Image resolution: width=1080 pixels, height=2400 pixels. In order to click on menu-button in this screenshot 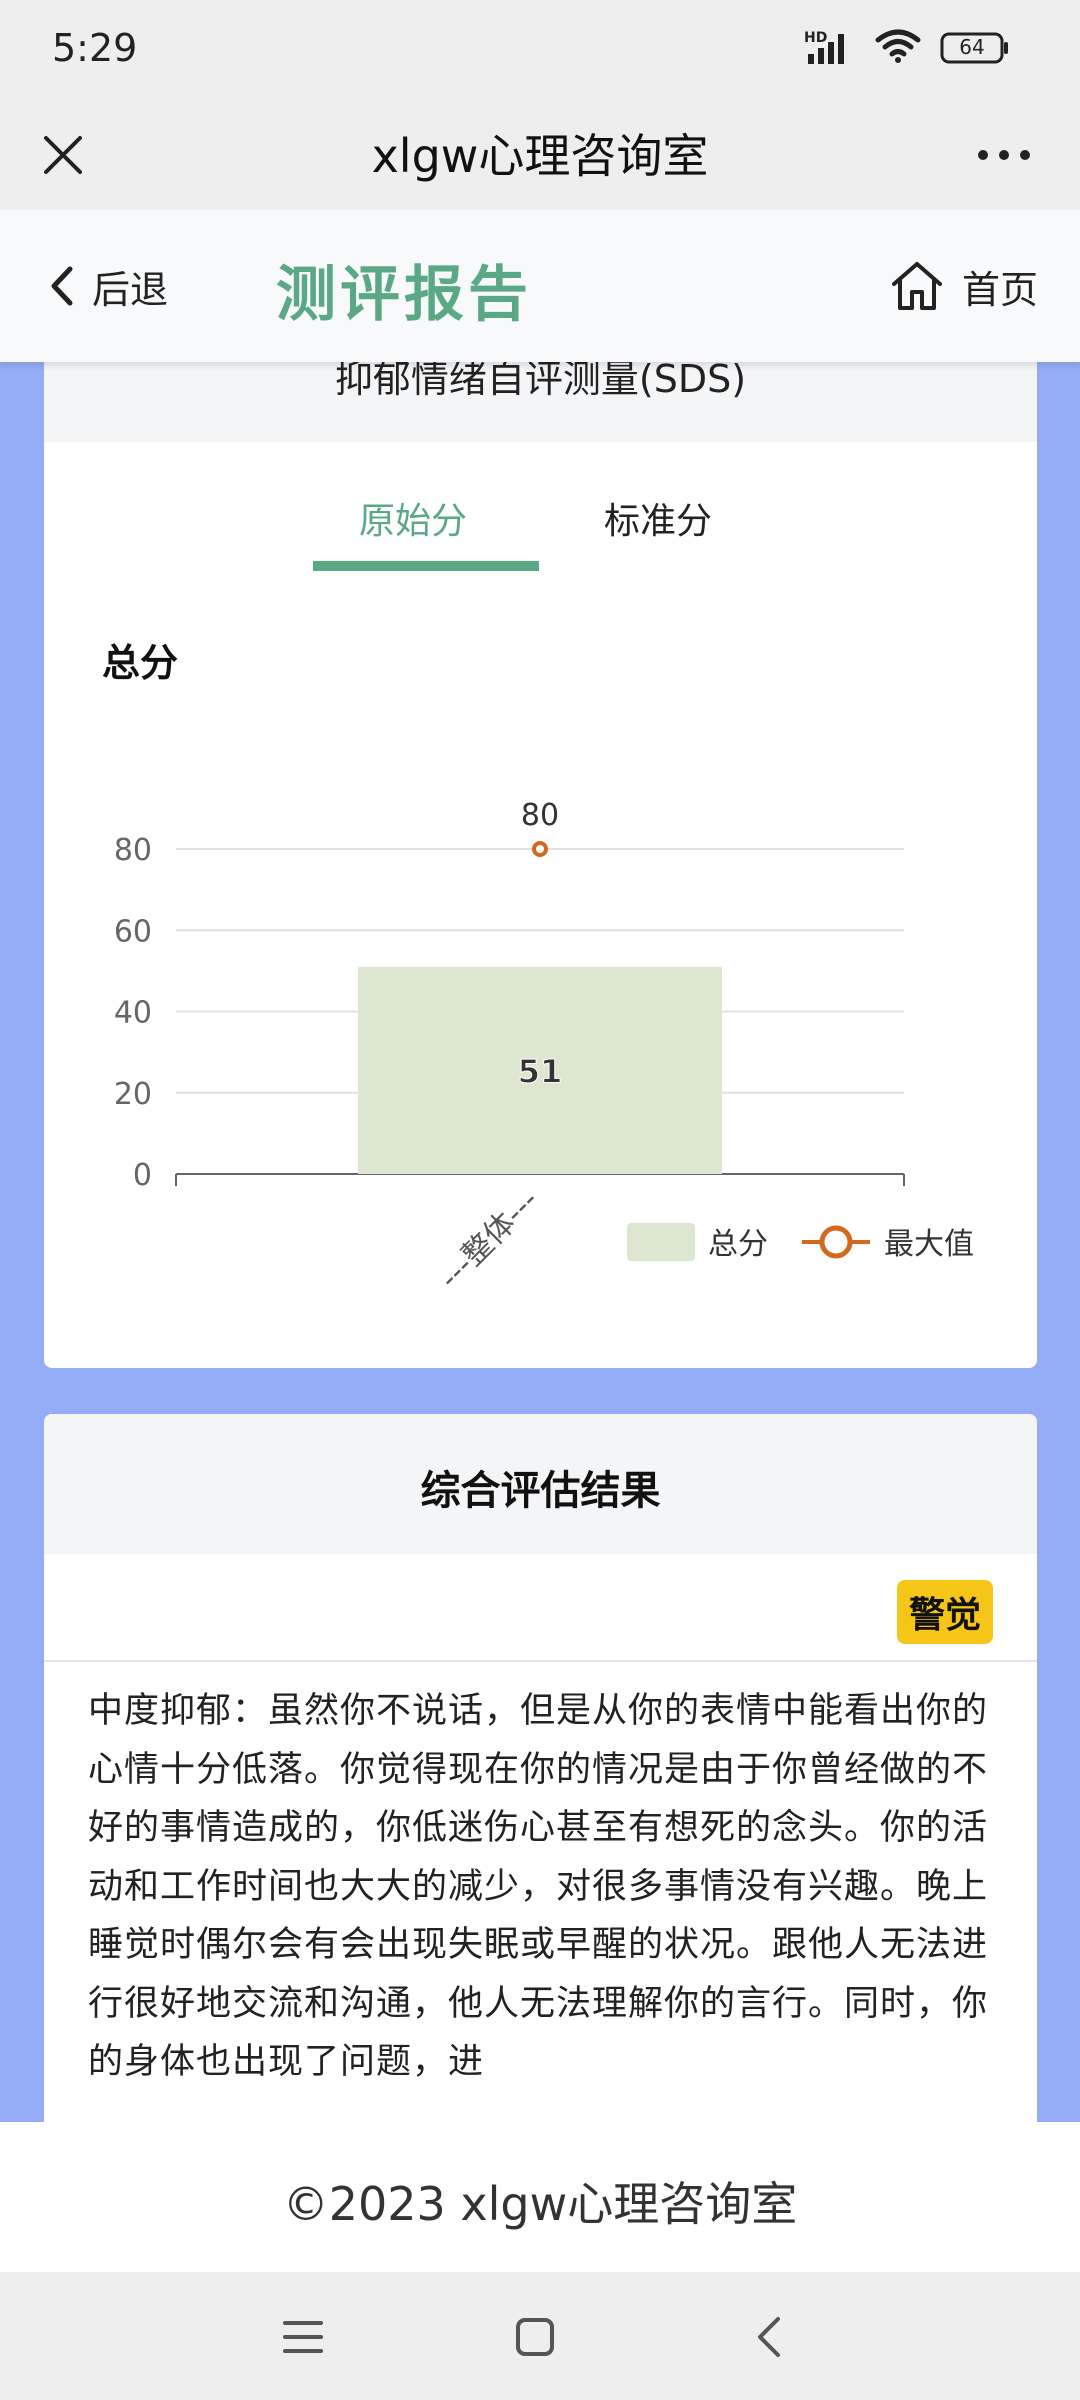, I will do `click(303, 2337)`.